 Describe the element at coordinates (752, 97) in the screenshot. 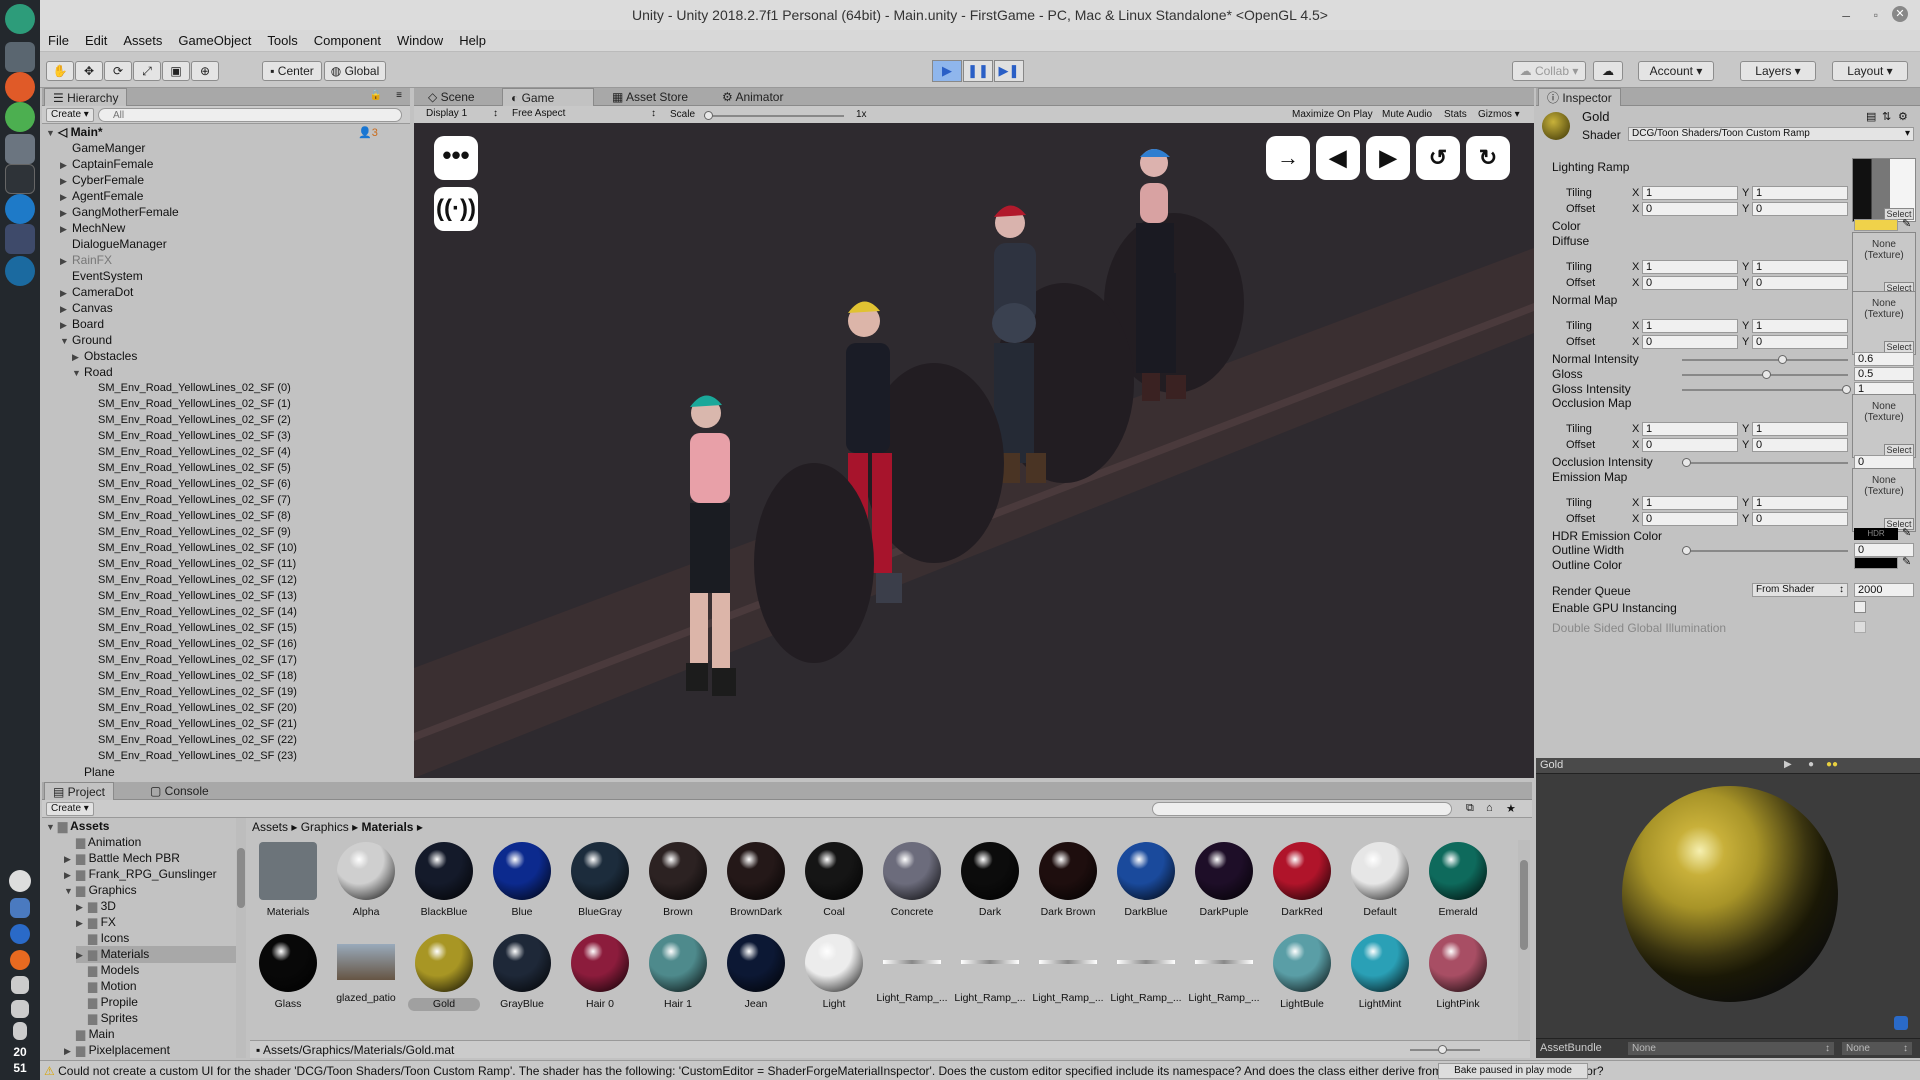

I see `tab-animator: ⚙ Animator` at that location.